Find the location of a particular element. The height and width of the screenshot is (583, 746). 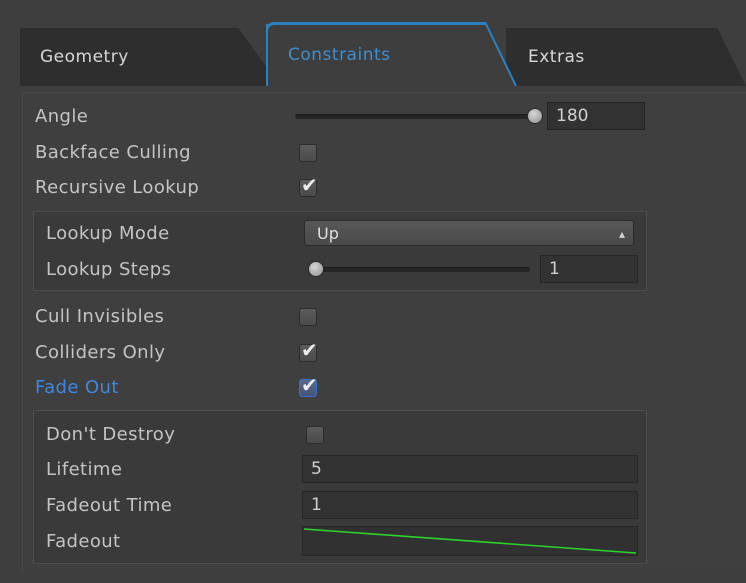

lookup-steps-row: Lookup Steps 1 is located at coordinates (340, 269).